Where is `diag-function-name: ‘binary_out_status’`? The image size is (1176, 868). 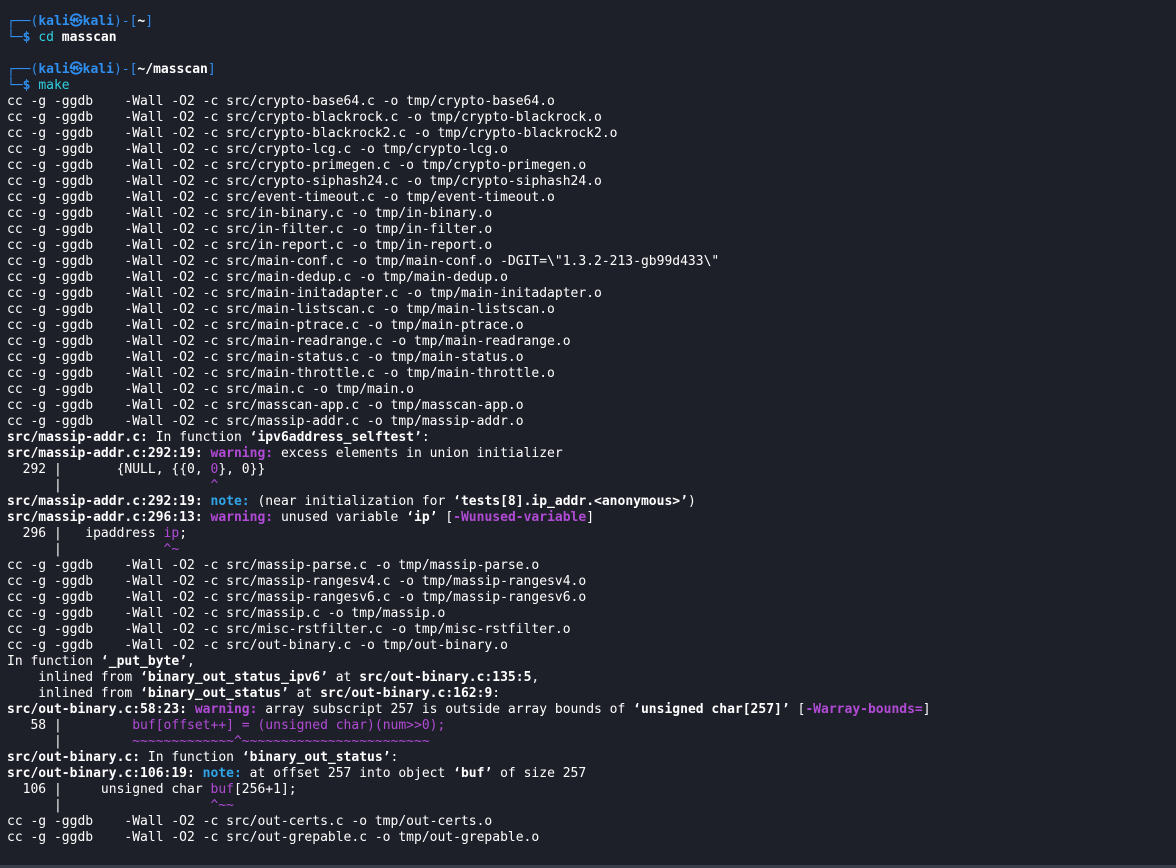 diag-function-name: ‘binary_out_status’ is located at coordinates (214, 693).